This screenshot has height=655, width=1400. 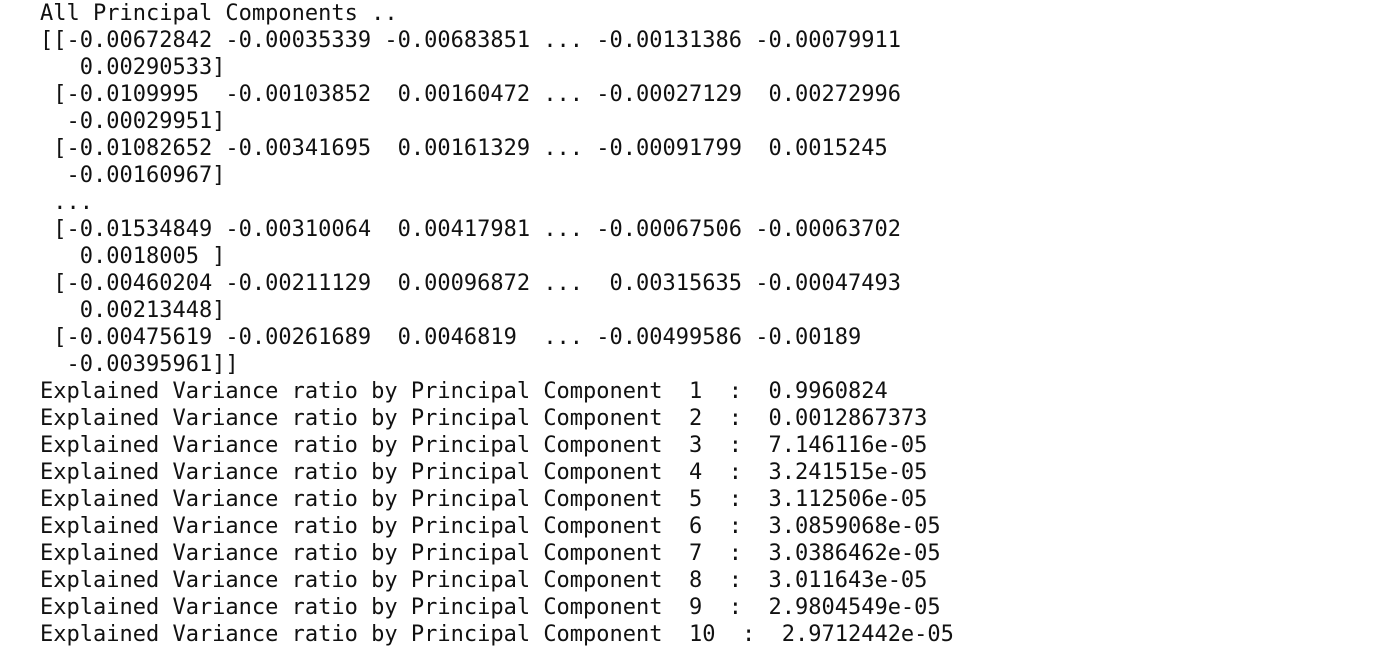 What do you see at coordinates (133, 256) in the screenshot?
I see `matrix-row-line: 0.0018005 ]` at bounding box center [133, 256].